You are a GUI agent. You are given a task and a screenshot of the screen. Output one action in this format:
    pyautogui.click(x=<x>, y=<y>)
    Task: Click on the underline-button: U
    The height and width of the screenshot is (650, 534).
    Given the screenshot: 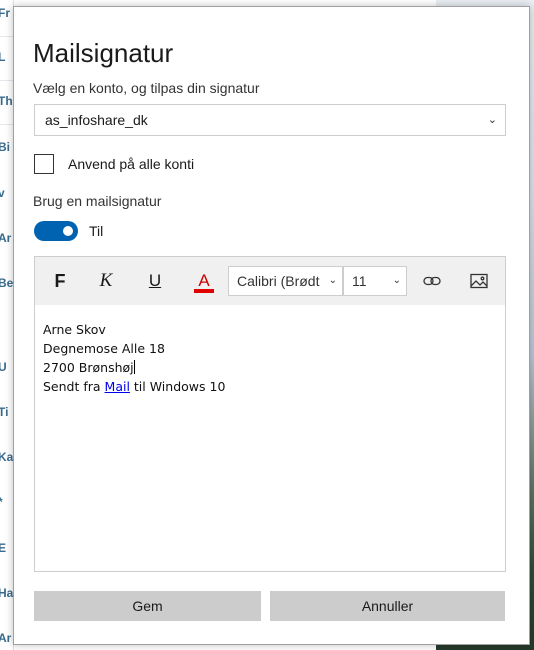 What is the action you would take?
    pyautogui.click(x=155, y=281)
    